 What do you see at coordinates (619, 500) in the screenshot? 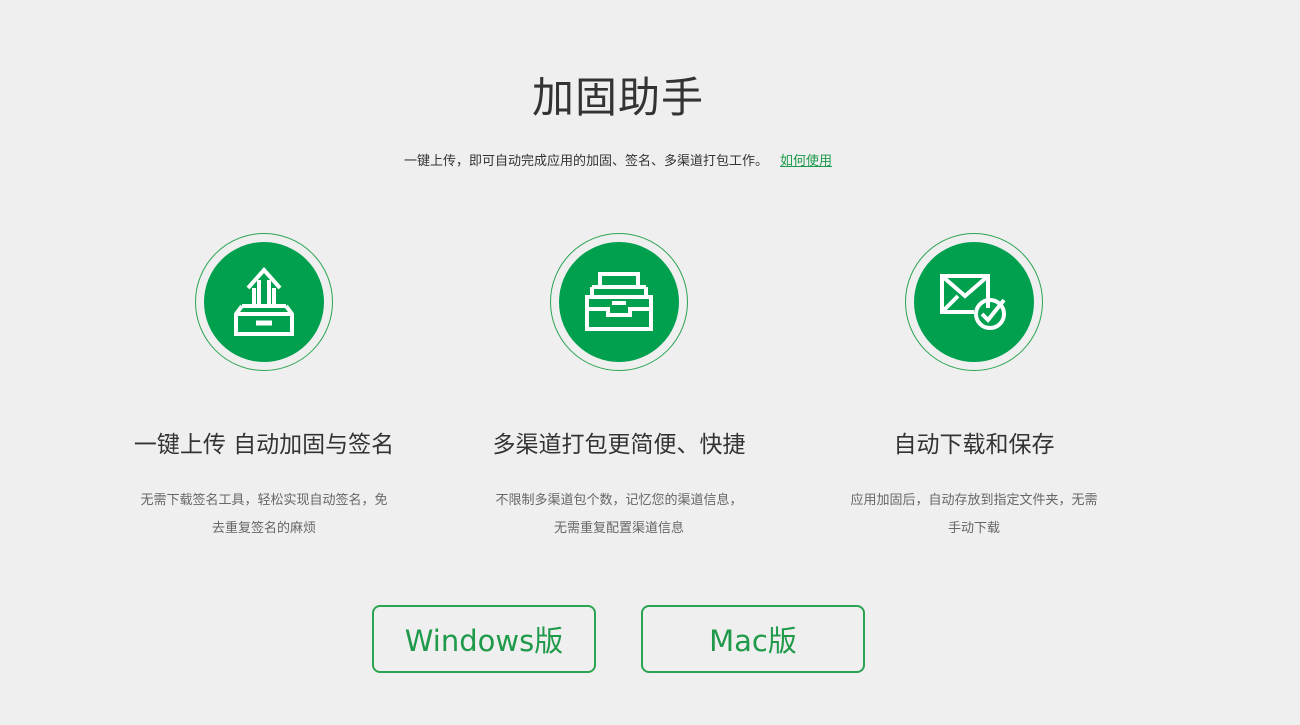
I see `feature-desc-line: 不限制多渠道包个数，记忆您的渠道信息，` at bounding box center [619, 500].